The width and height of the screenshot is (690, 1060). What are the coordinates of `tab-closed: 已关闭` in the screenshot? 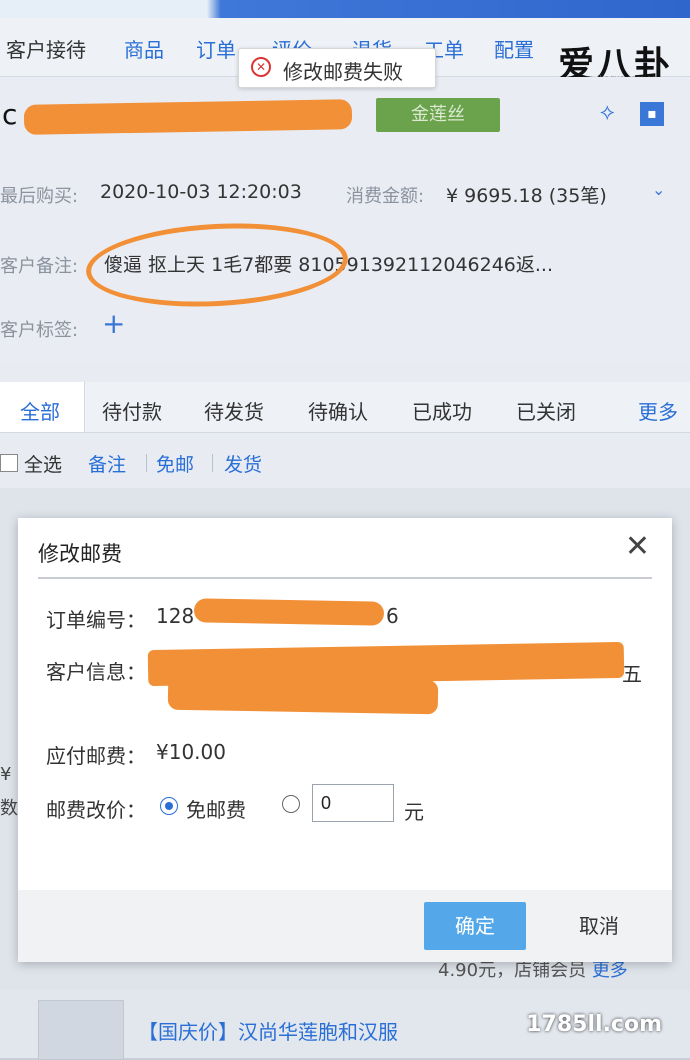 It's located at (546, 410).